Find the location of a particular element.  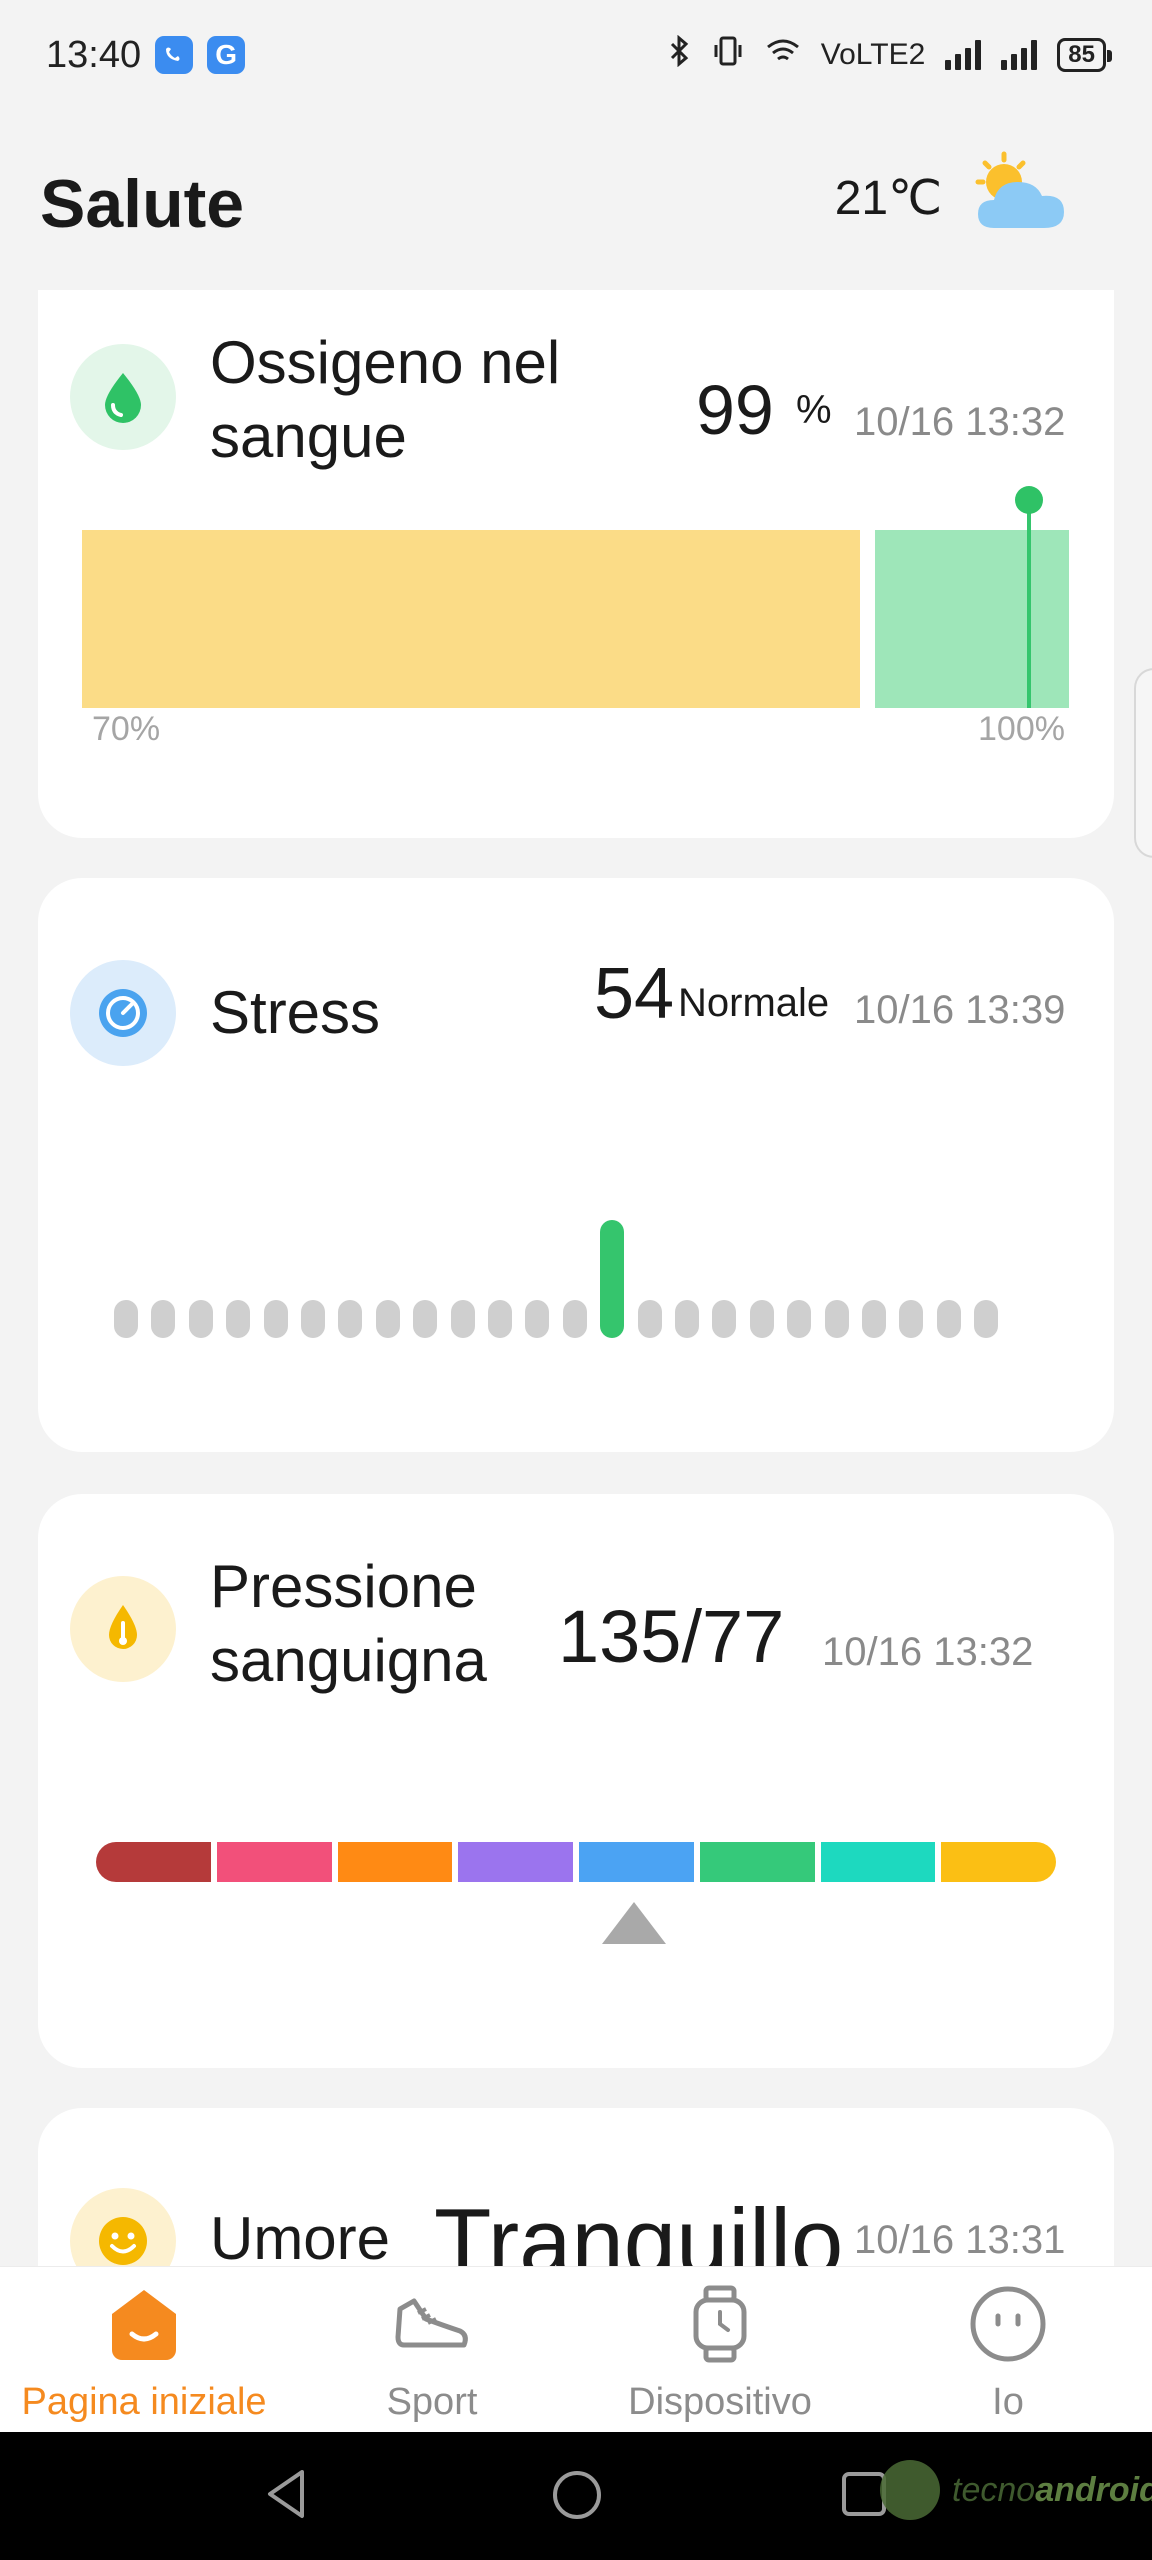

blood-oxygen-unit: % is located at coordinates (814, 410).